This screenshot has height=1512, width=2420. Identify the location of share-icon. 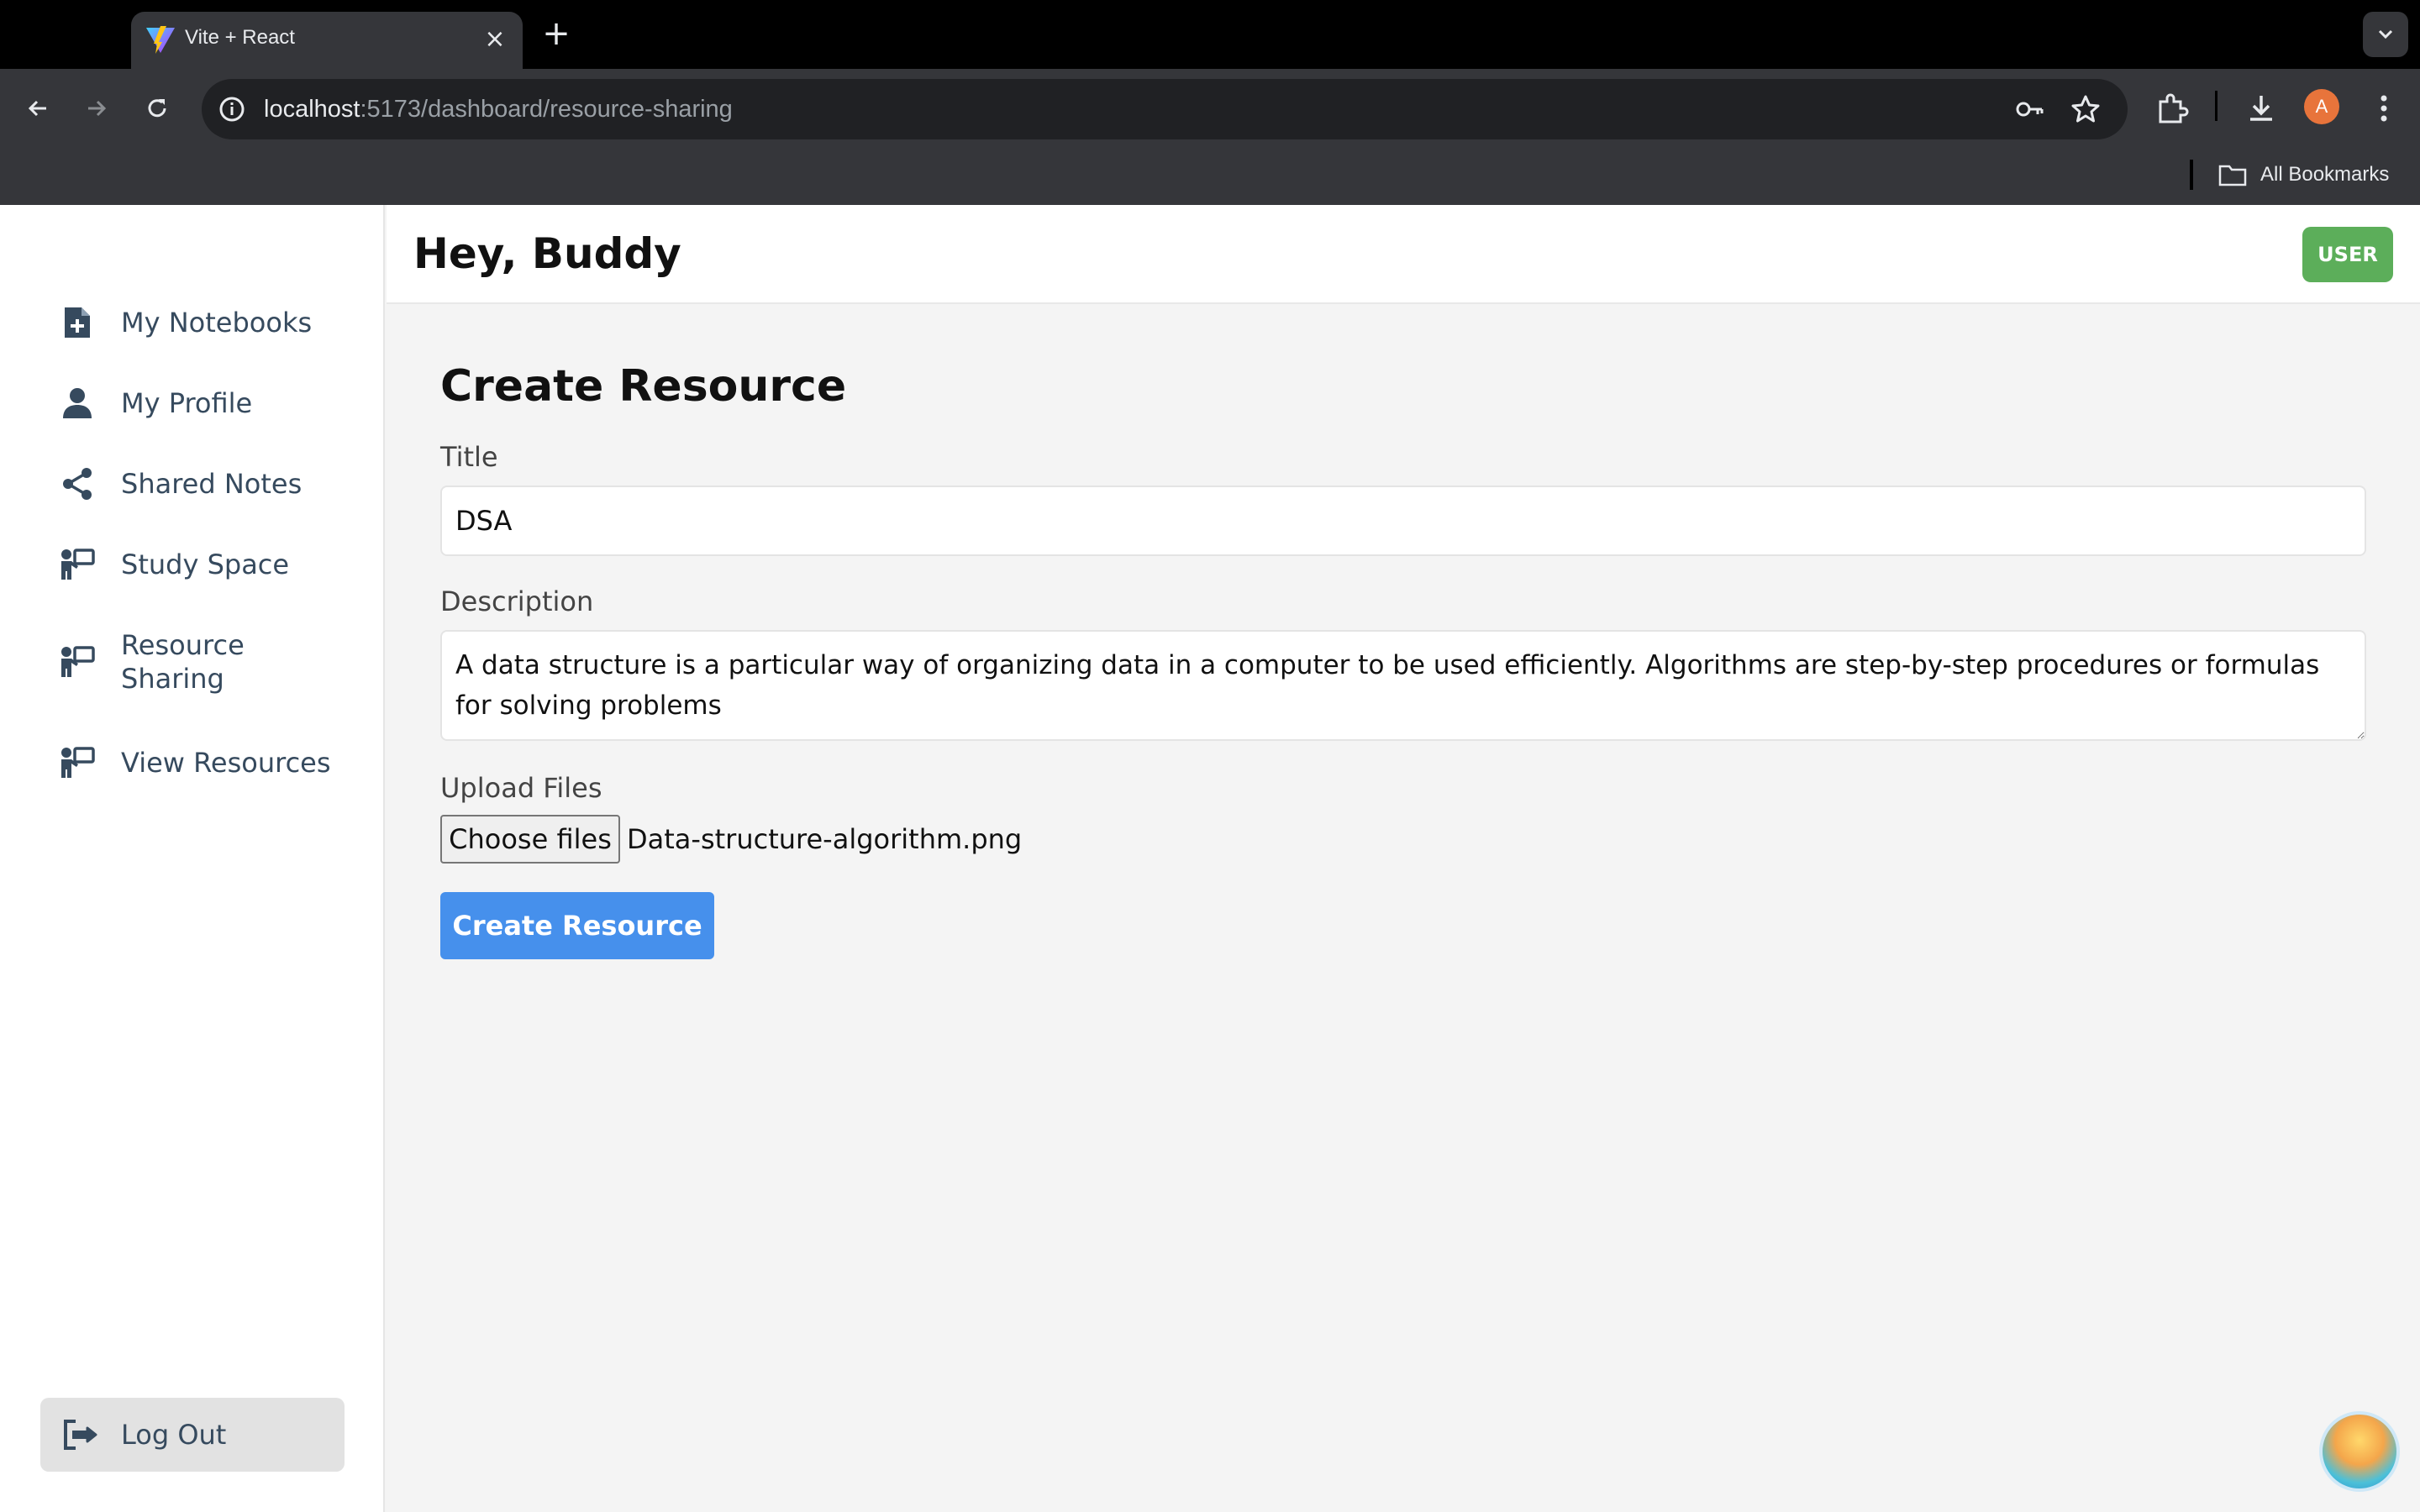
(77, 484).